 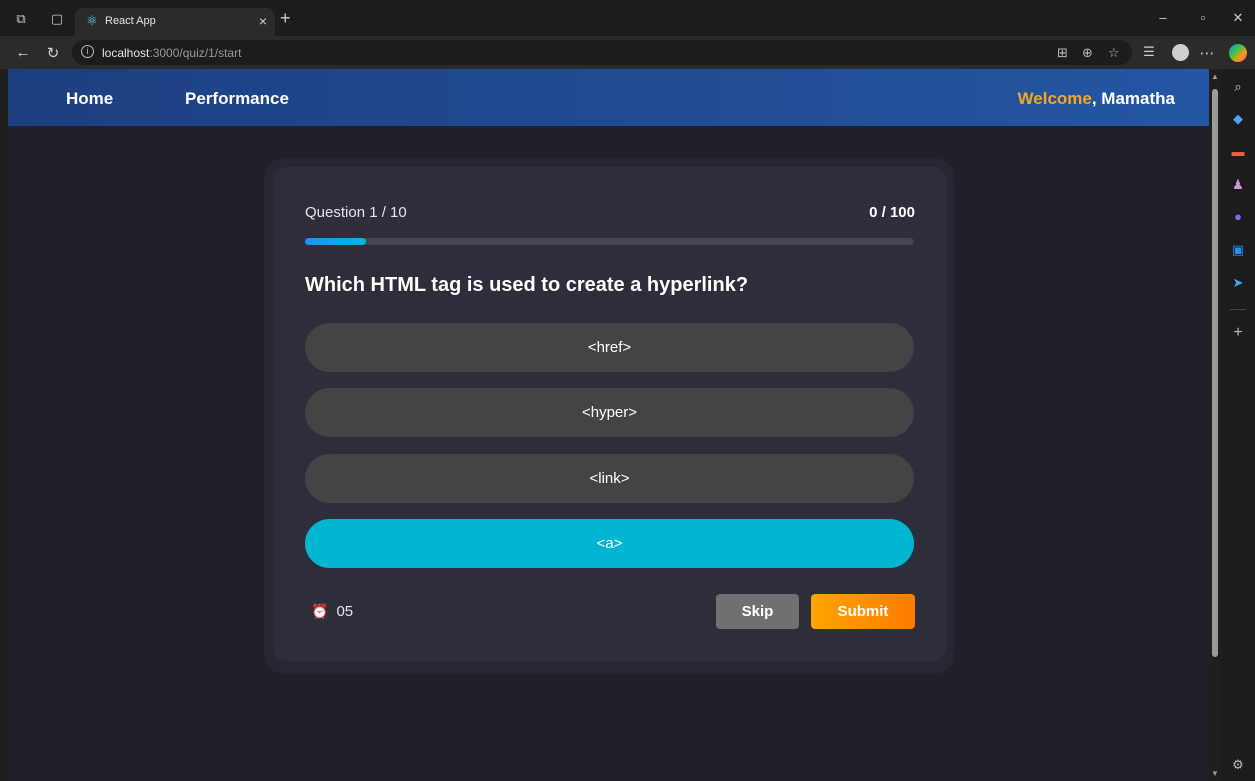 I want to click on answer-option-4: <a>, so click(x=609, y=543).